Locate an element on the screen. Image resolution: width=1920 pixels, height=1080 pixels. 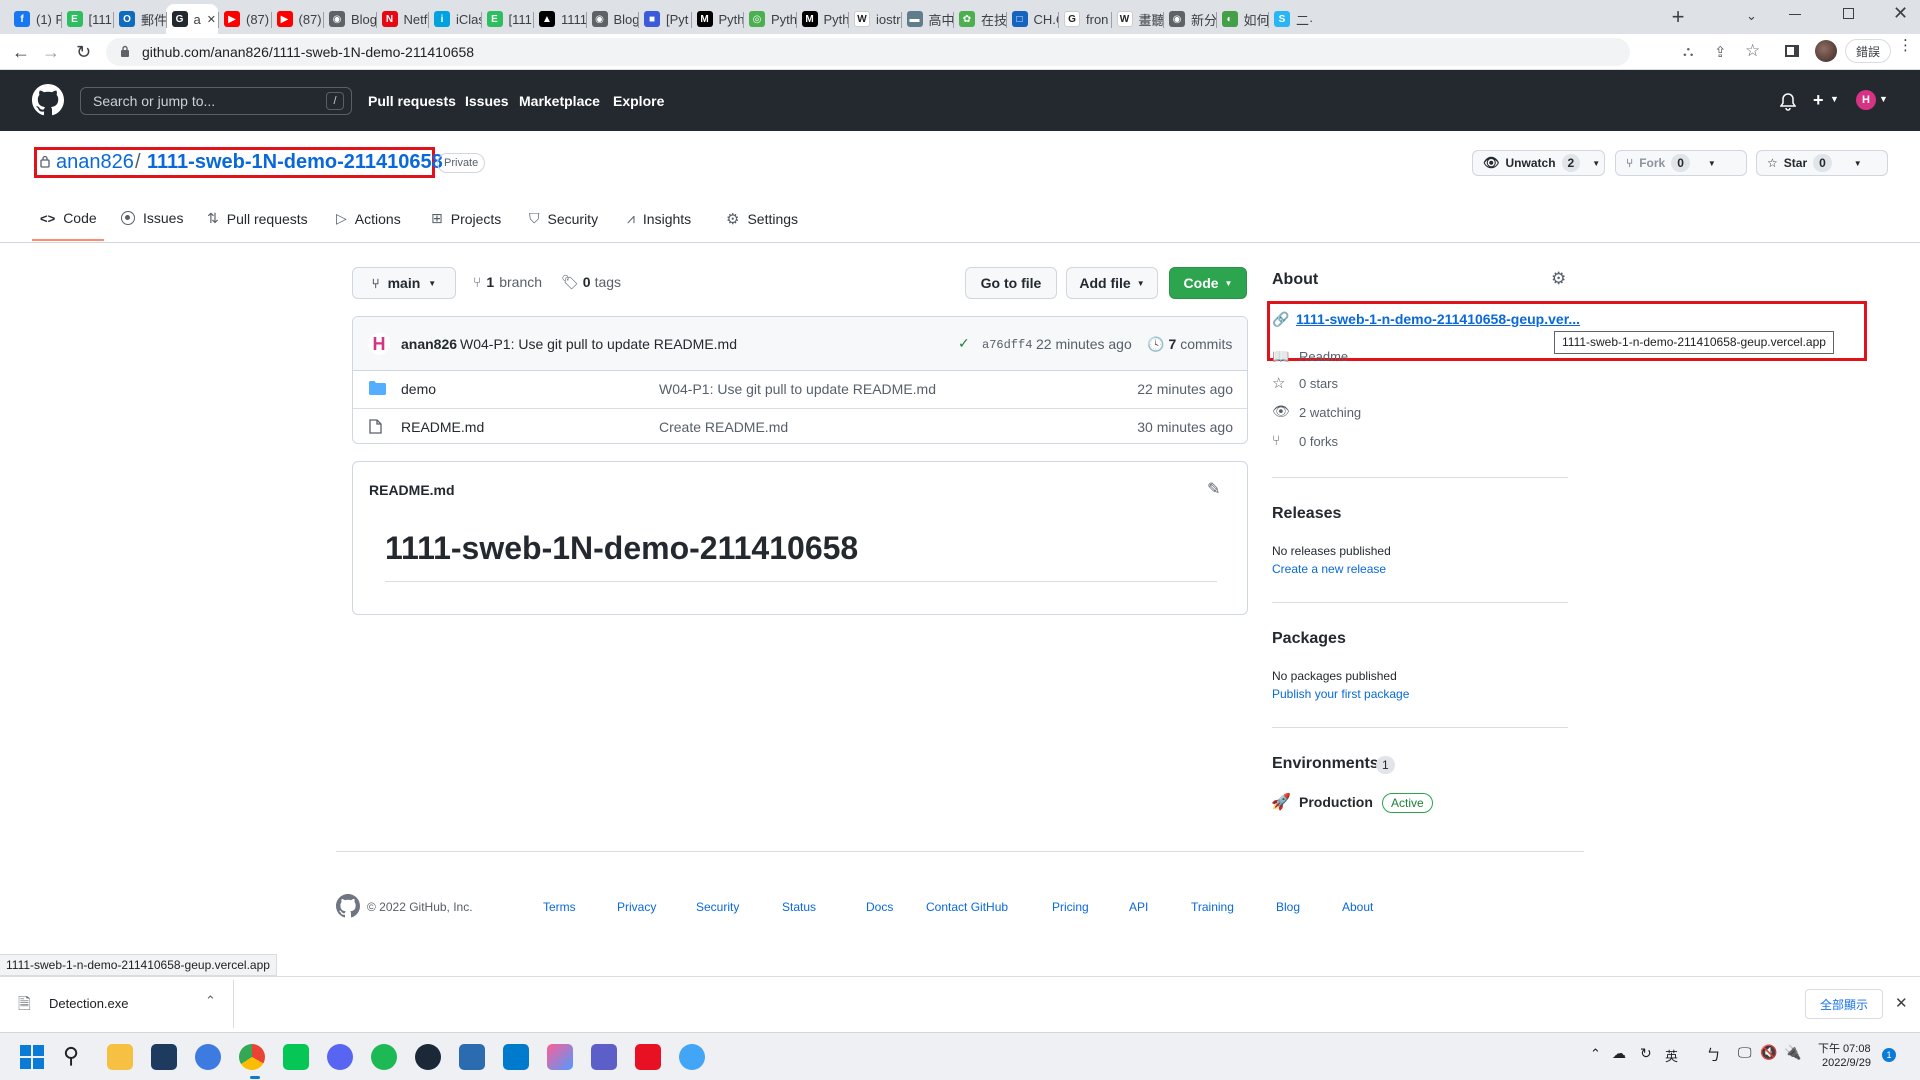
footer-link: Privacy is located at coordinates (636, 907).